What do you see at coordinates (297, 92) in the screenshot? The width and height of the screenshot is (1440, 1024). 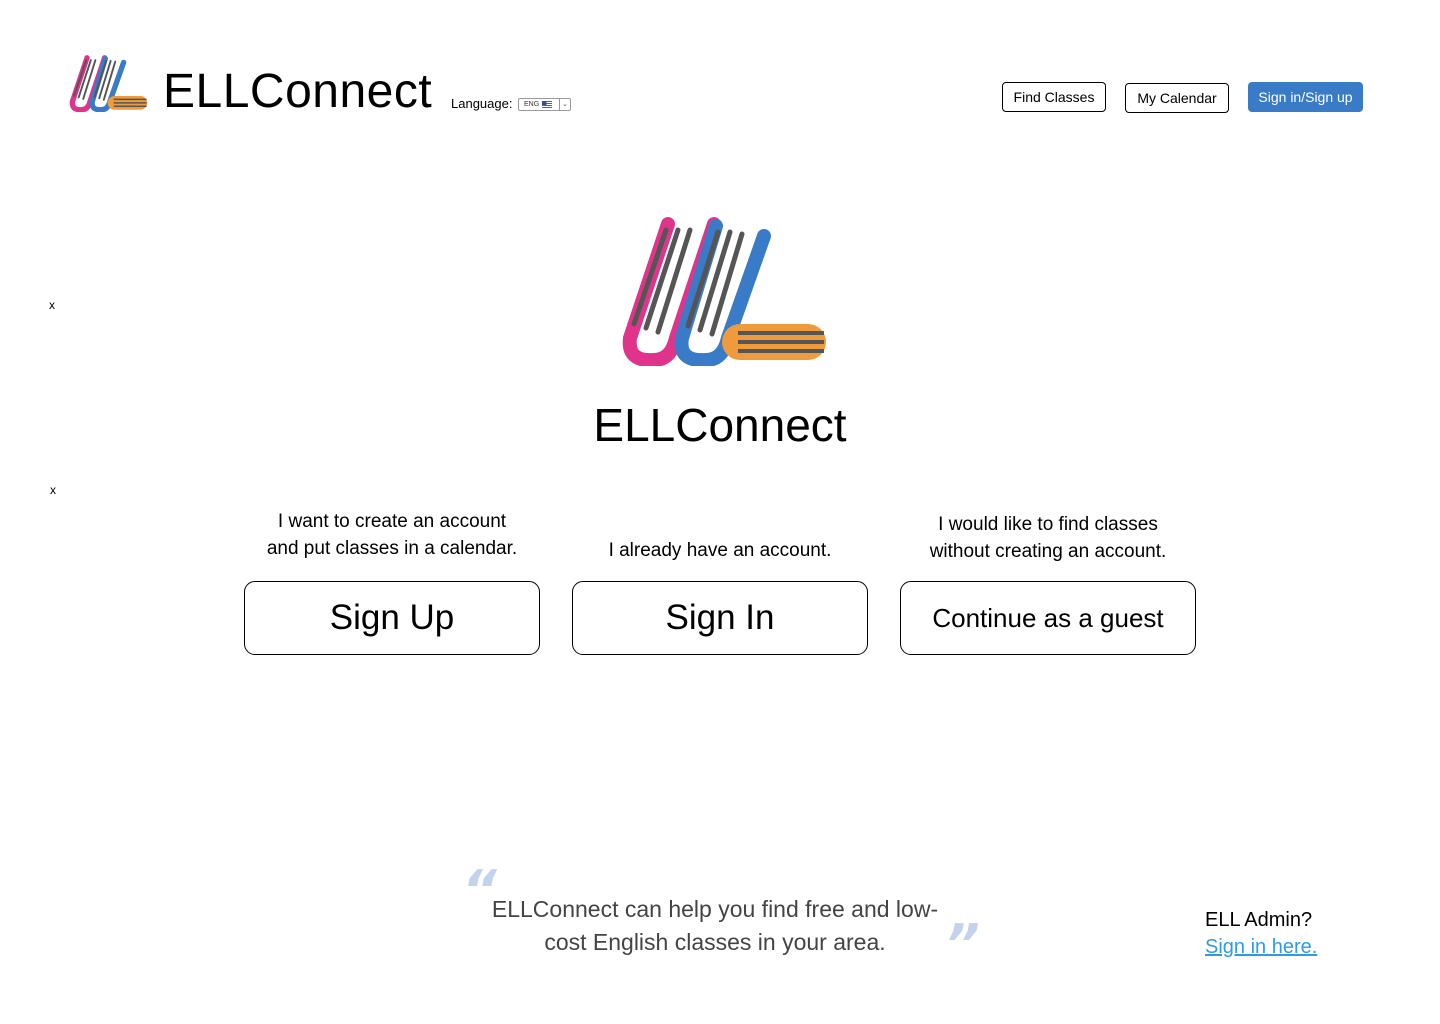 I see `brand-title: ELLConnect` at bounding box center [297, 92].